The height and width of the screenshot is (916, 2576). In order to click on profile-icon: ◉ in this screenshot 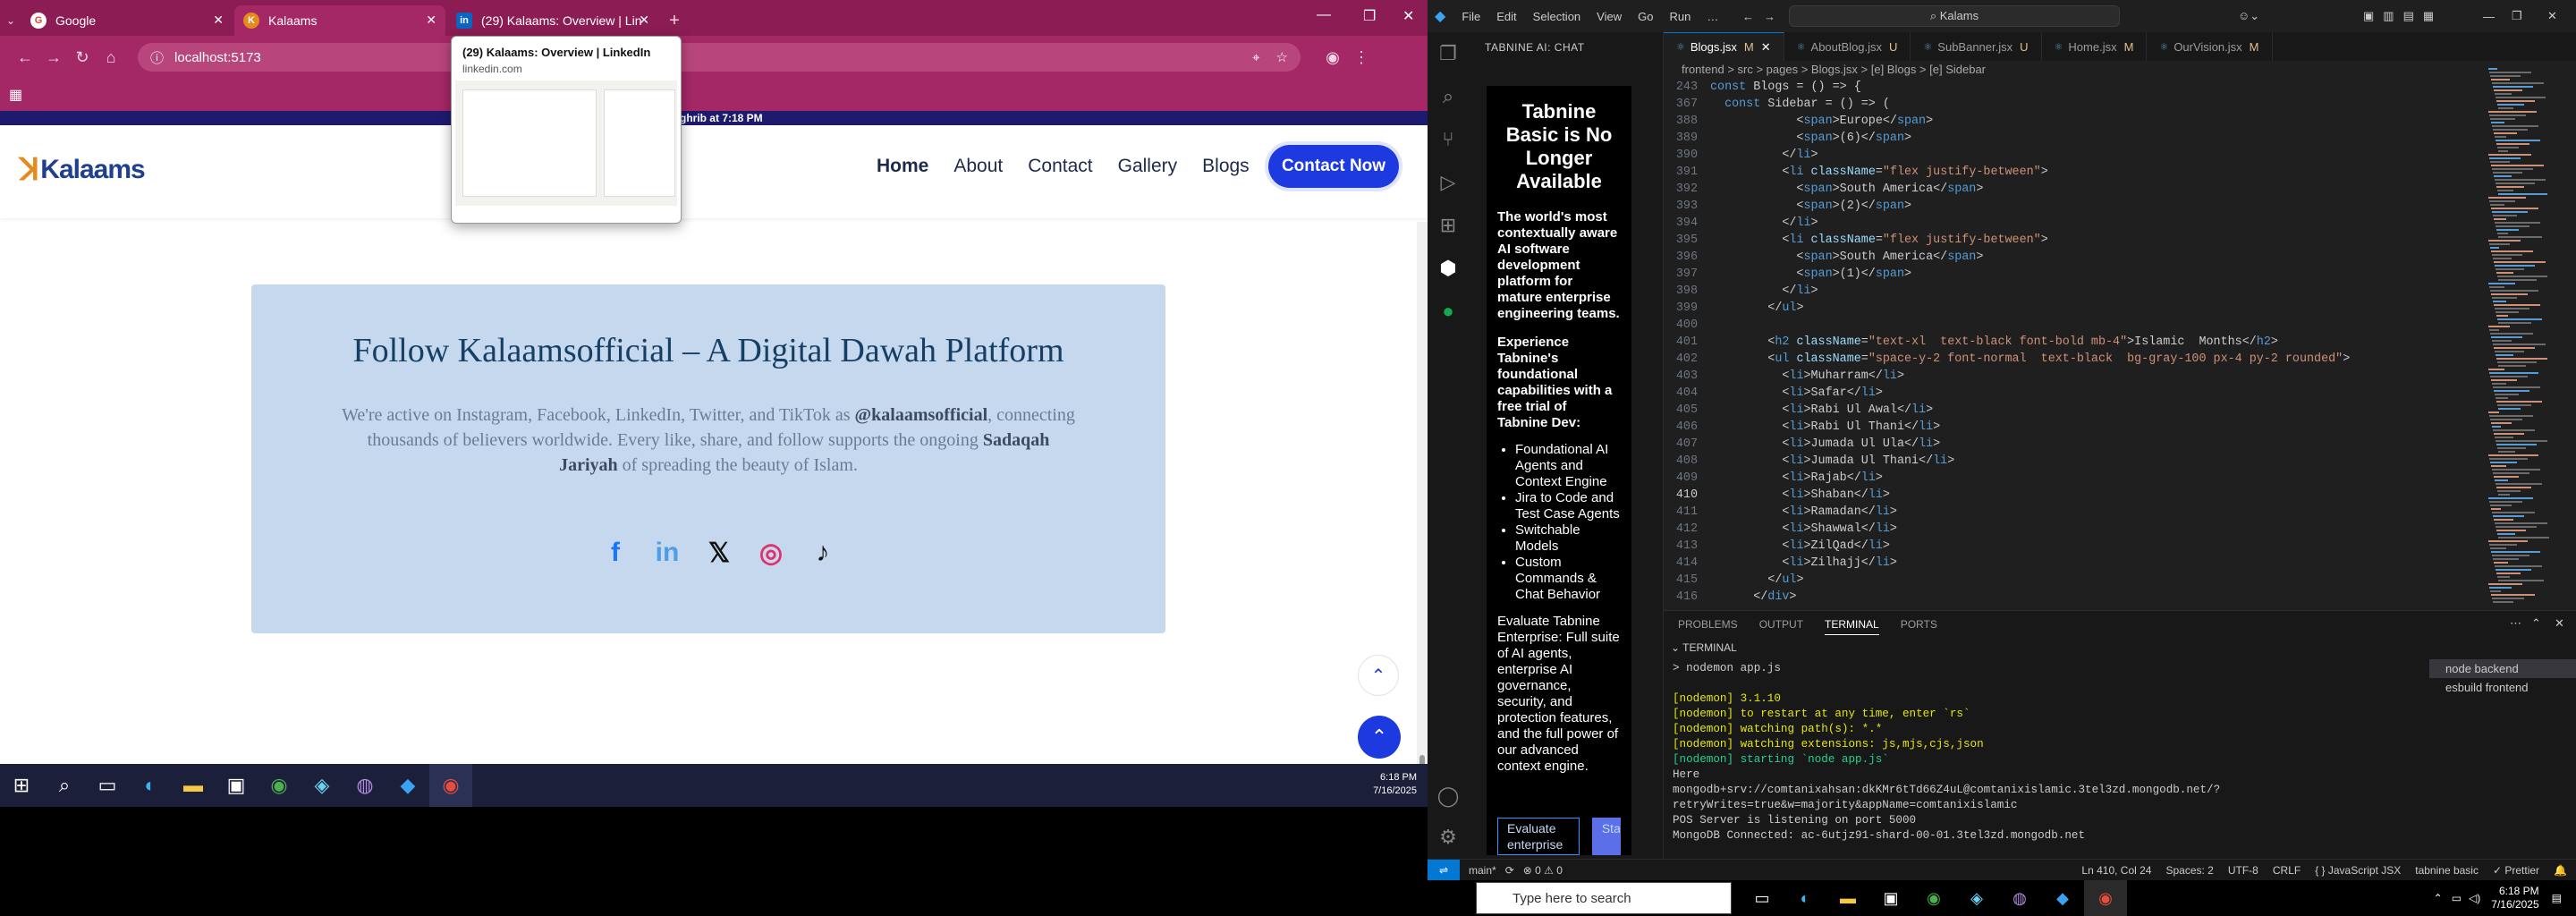, I will do `click(1332, 57)`.